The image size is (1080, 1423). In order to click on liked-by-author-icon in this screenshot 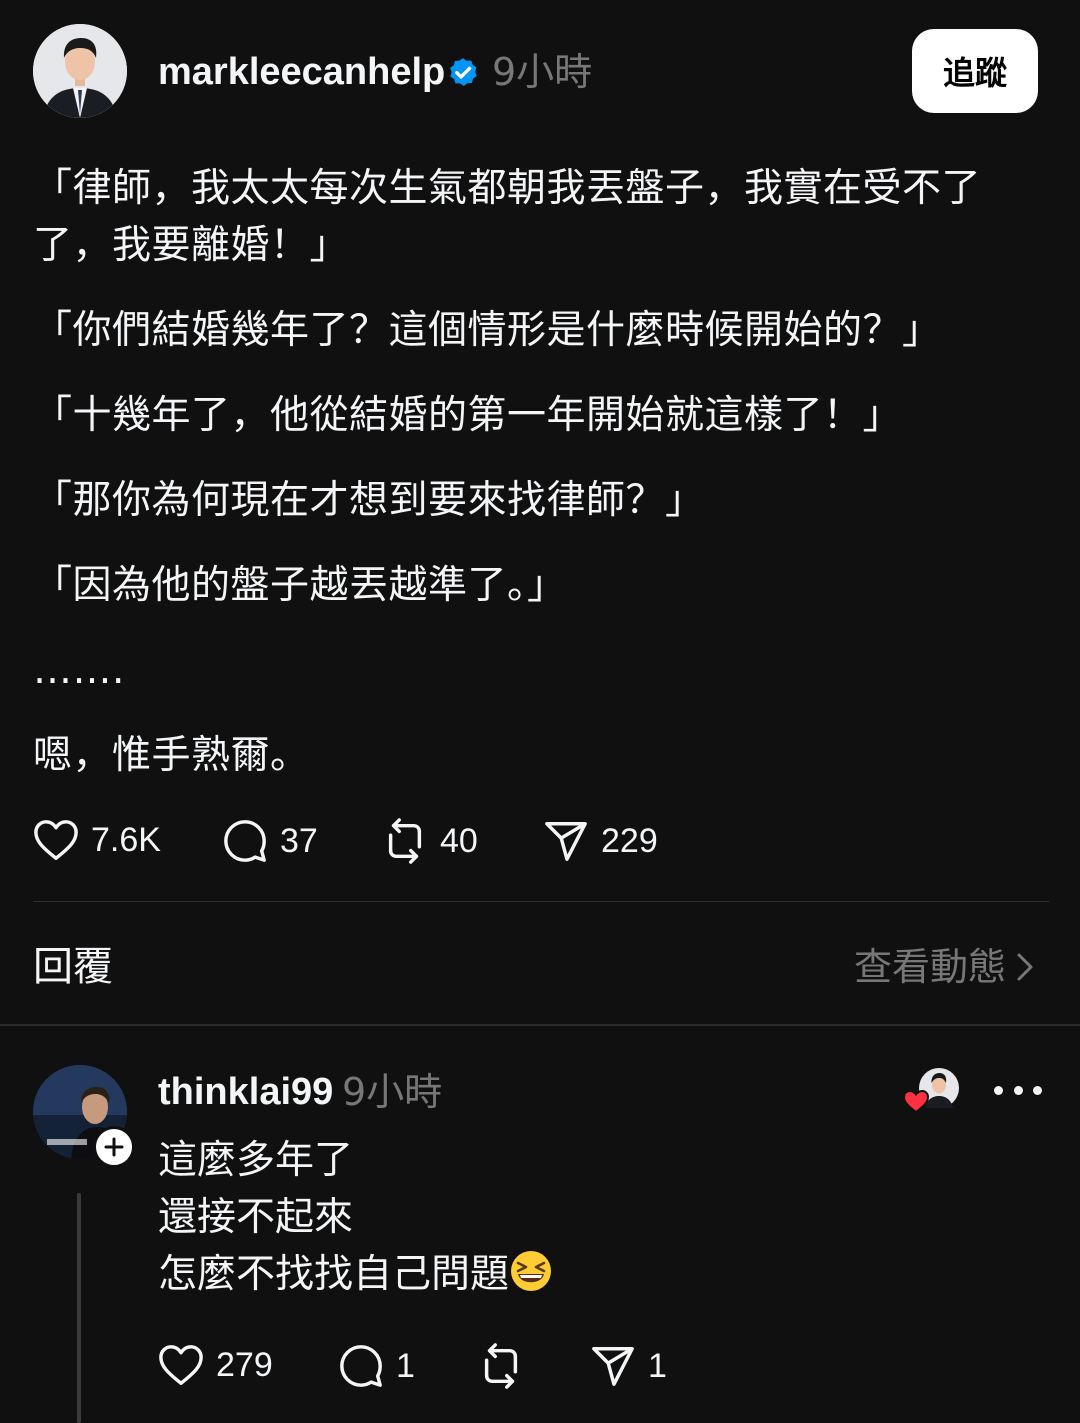, I will do `click(930, 1091)`.